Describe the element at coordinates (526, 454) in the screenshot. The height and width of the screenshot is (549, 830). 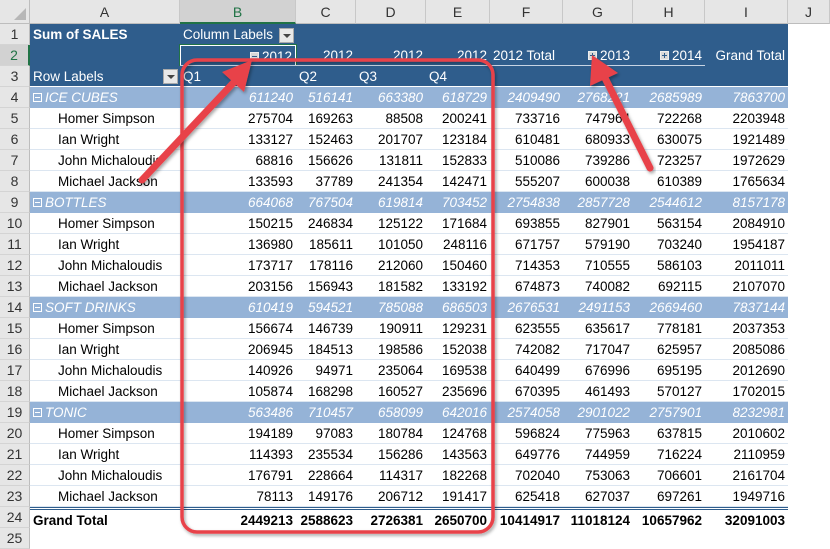
I see `value-cell: 649776` at that location.